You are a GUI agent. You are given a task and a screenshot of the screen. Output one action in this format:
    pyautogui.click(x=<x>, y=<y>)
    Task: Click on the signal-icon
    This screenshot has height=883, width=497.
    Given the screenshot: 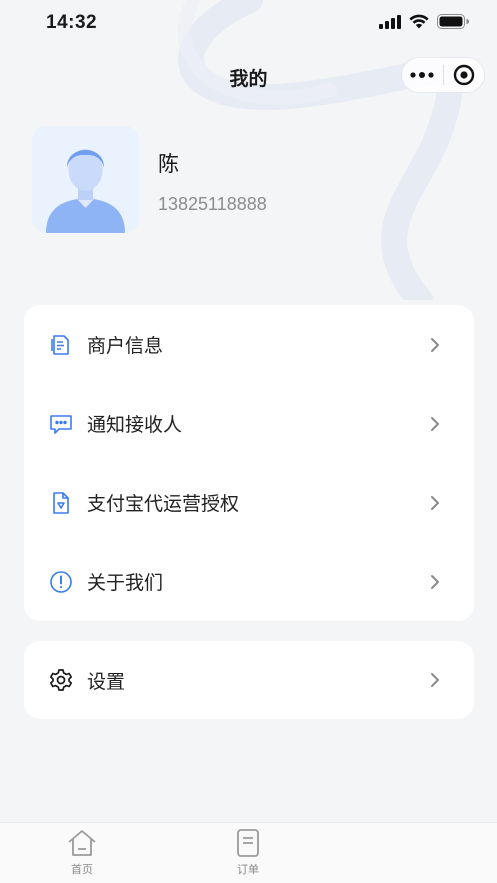 What is the action you would take?
    pyautogui.click(x=390, y=21)
    